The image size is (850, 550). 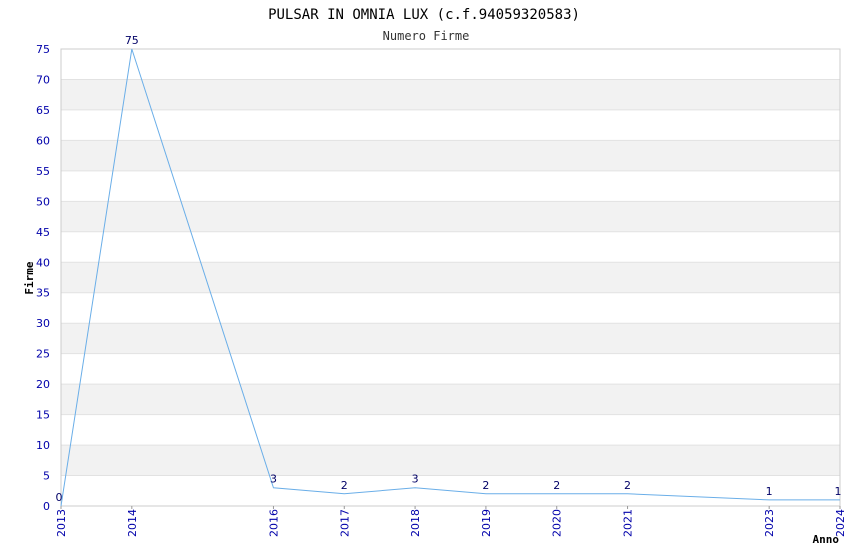 I want to click on y-tick-label: 5, so click(x=46, y=476).